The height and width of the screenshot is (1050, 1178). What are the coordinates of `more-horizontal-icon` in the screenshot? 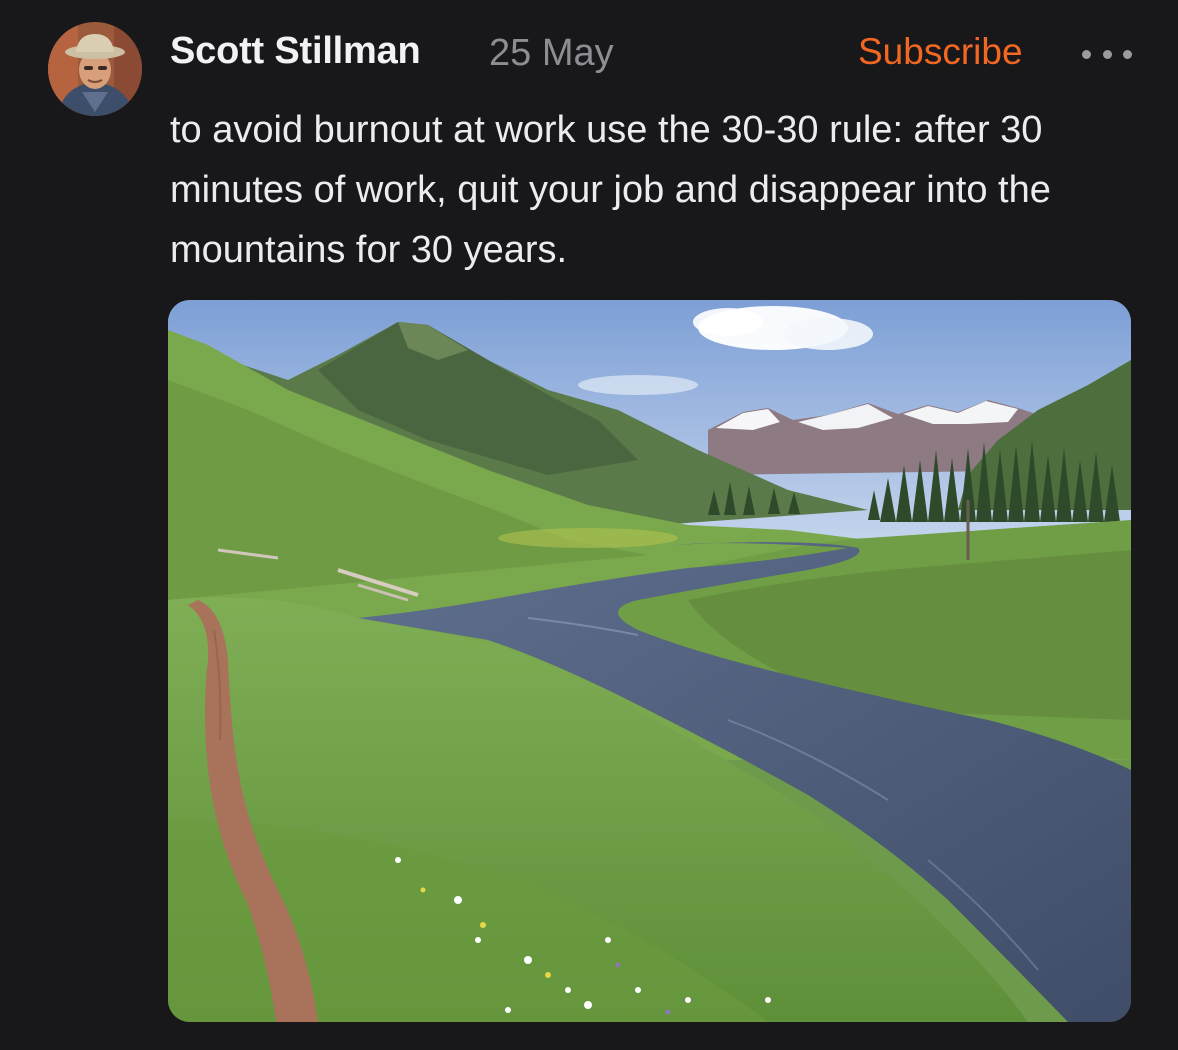 It's located at (1107, 54).